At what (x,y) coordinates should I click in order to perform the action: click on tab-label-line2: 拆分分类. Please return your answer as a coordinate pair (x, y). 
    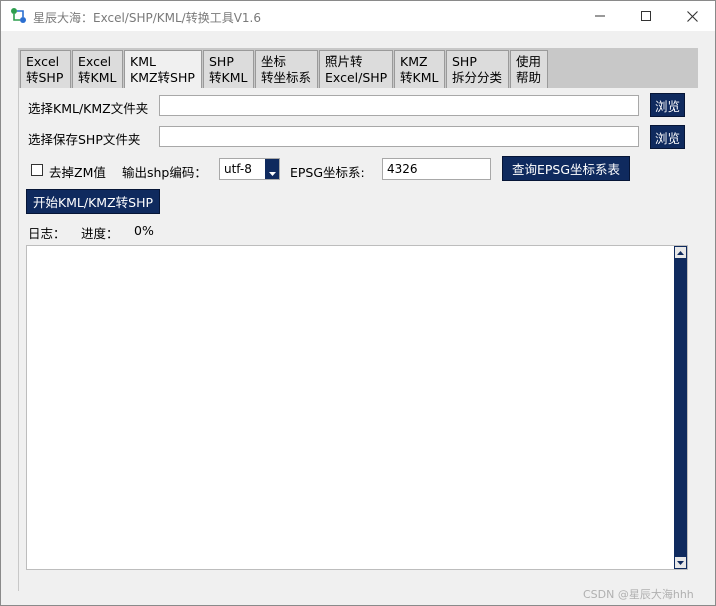
    Looking at the image, I should click on (477, 77).